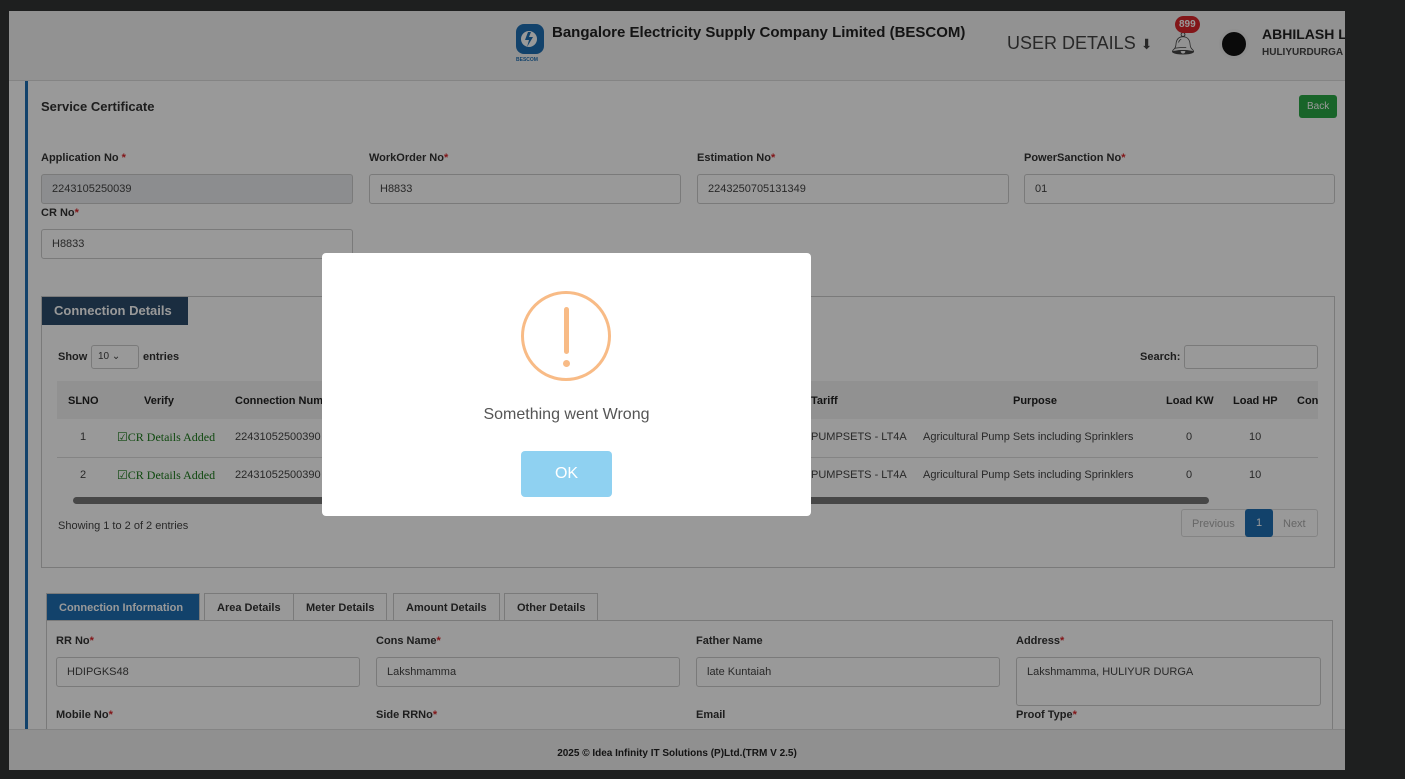 The width and height of the screenshot is (1405, 779). I want to click on error-message: Something went Wrong, so click(566, 414).